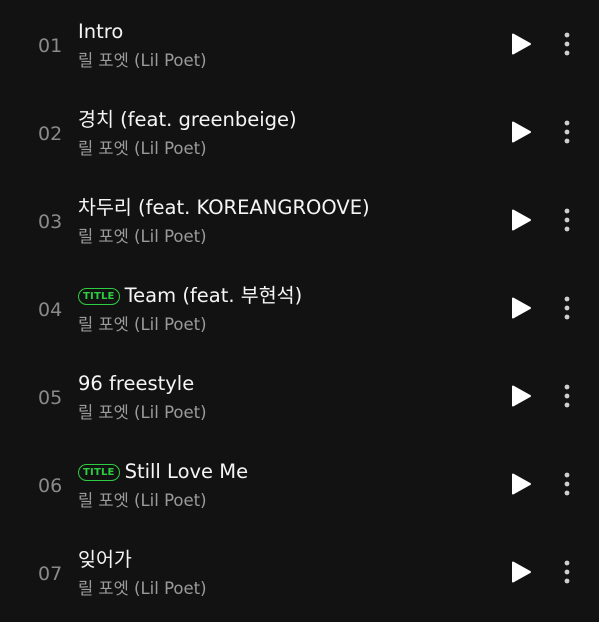 The image size is (599, 622). I want to click on track-row: 05 96 freestyle 릴 포엣 (Lil Poet), so click(299, 396).